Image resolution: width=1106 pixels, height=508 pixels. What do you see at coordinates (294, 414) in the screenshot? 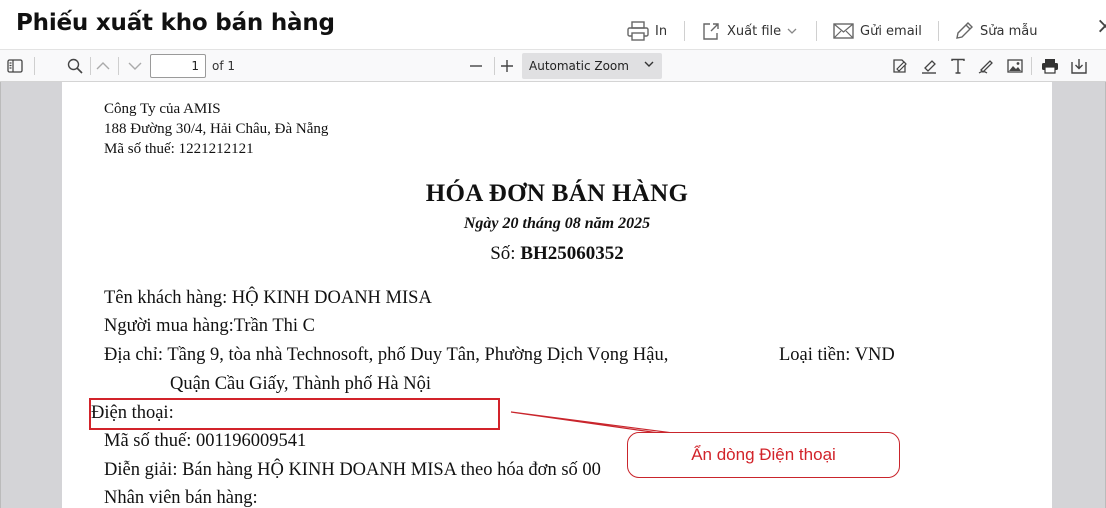
I see `highlight-box` at bounding box center [294, 414].